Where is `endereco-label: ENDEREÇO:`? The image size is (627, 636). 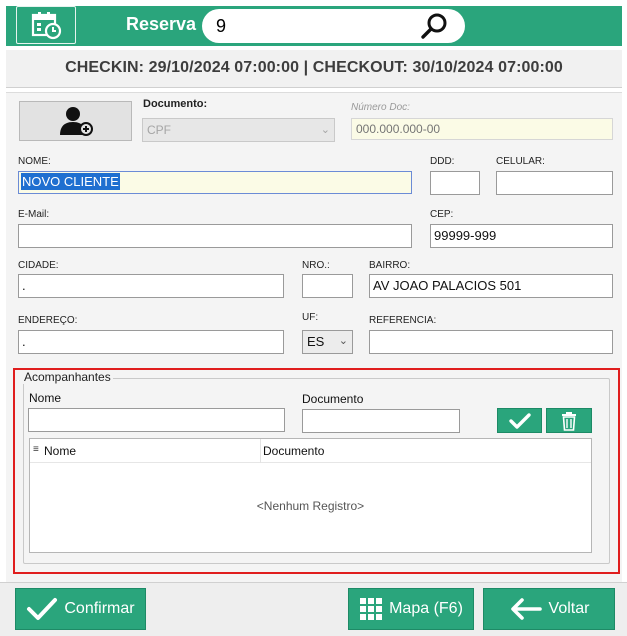
endereco-label: ENDEREÇO: is located at coordinates (48, 320).